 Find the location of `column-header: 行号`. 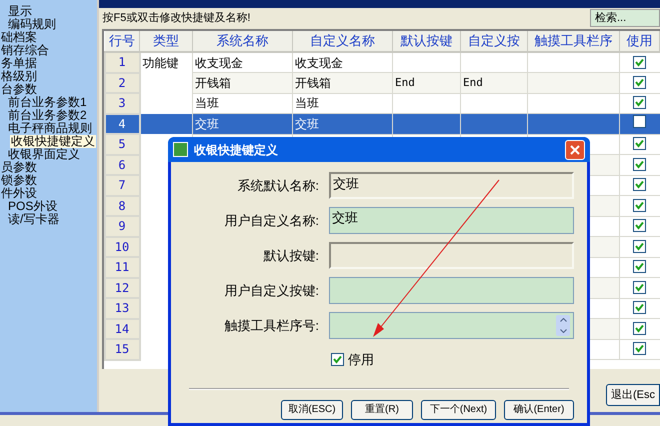

column-header: 行号 is located at coordinates (122, 41).